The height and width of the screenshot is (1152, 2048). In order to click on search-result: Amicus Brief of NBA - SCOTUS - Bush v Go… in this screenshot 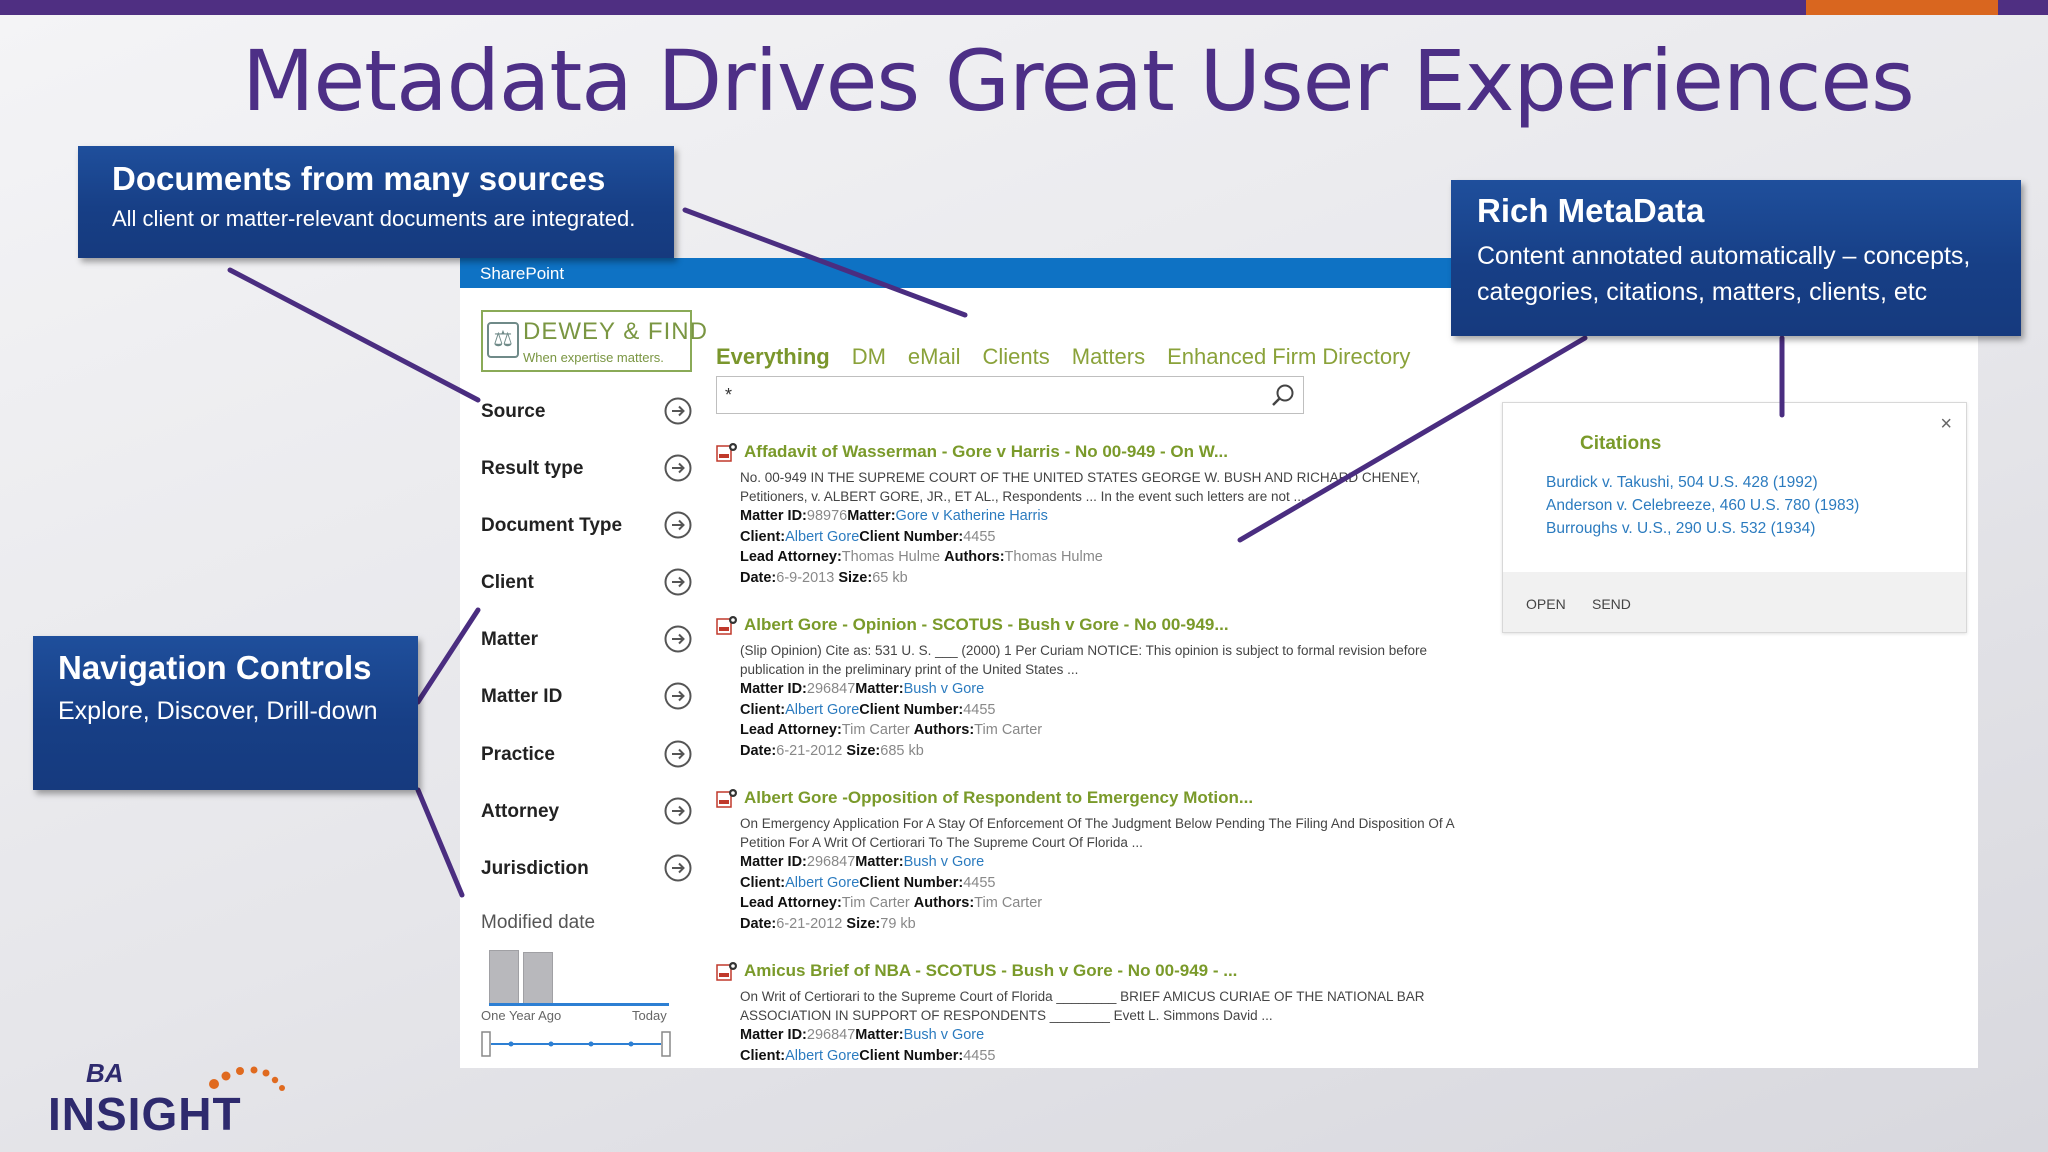, I will do `click(1086, 1013)`.